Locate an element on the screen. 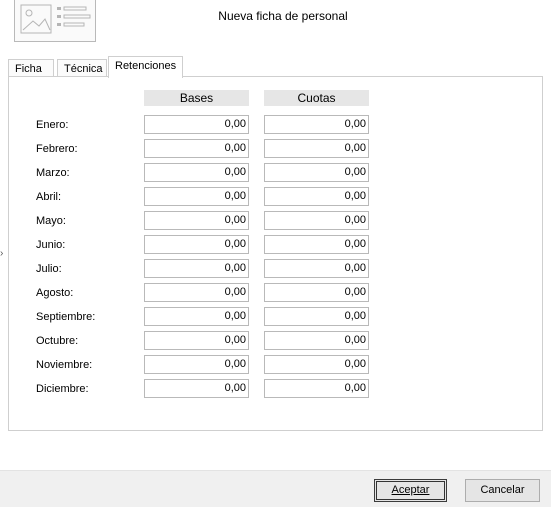 This screenshot has width=551, height=507. cuotas-column-header: Cuotas is located at coordinates (316, 98).